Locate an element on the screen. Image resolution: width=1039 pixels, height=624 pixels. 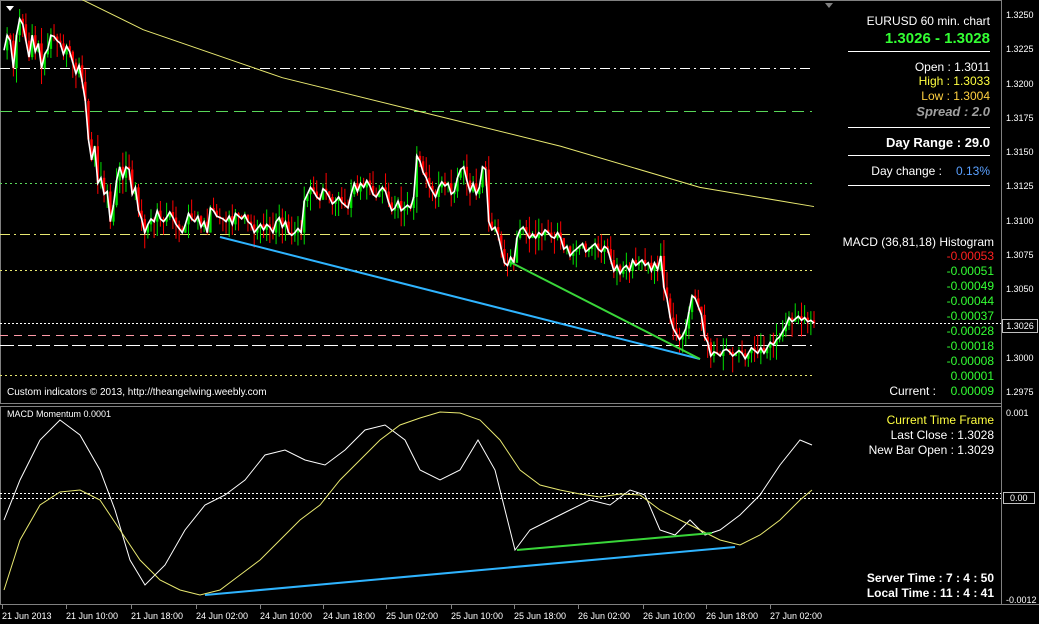
time-tick-label: 24 Jun 18:00 is located at coordinates (349, 616).